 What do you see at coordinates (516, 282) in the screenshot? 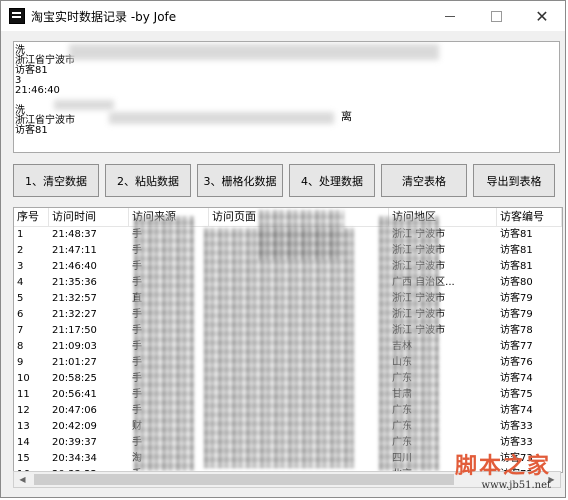
I see `cell-visitor: 访客80` at bounding box center [516, 282].